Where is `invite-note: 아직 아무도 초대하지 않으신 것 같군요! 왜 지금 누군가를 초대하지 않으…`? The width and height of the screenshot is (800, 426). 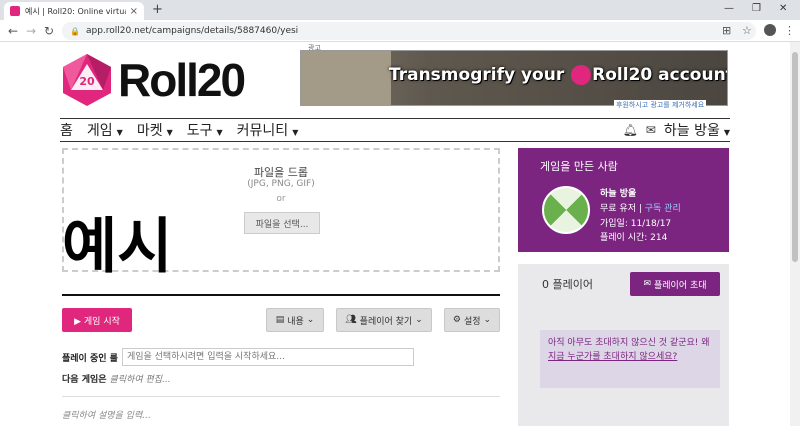 invite-note: 아직 아무도 초대하지 않으신 것 같군요! 왜 지금 누군가를 초대하지 않으… is located at coordinates (630, 359).